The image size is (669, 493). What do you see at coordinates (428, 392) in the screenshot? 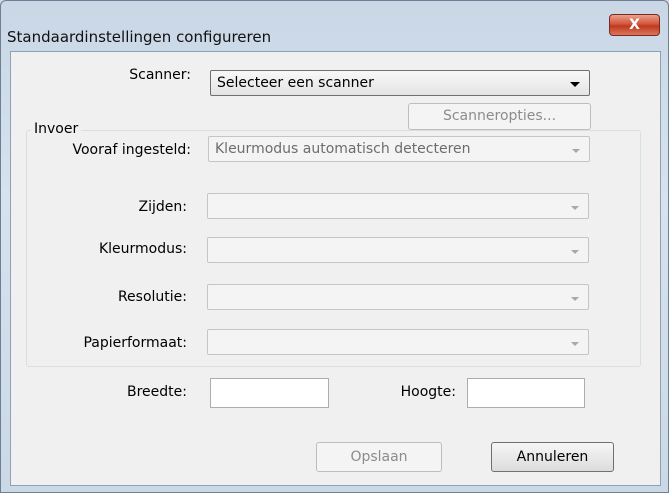
I see `height-label: Hoogte:` at bounding box center [428, 392].